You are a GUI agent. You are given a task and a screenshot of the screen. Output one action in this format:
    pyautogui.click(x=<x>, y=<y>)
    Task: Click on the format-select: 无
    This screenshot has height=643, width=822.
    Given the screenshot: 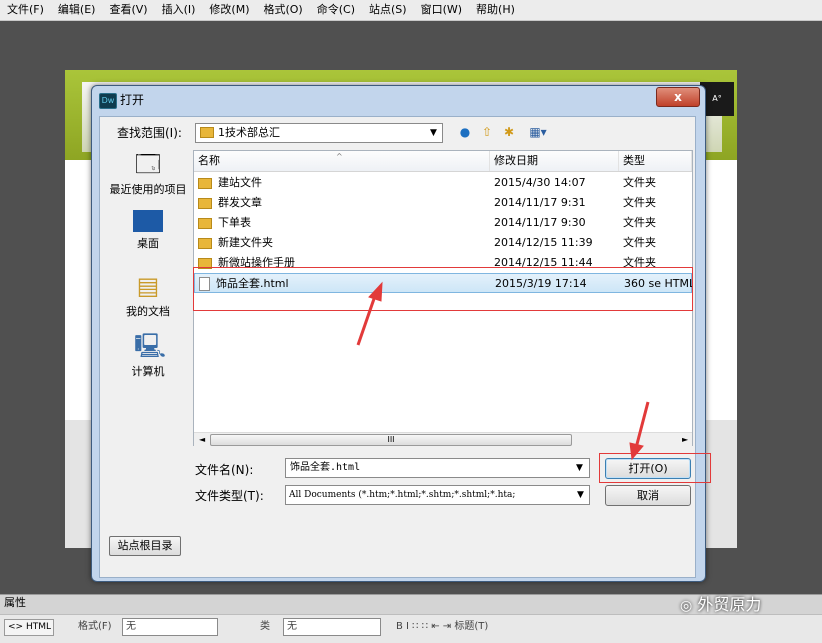 What is the action you would take?
    pyautogui.click(x=170, y=627)
    